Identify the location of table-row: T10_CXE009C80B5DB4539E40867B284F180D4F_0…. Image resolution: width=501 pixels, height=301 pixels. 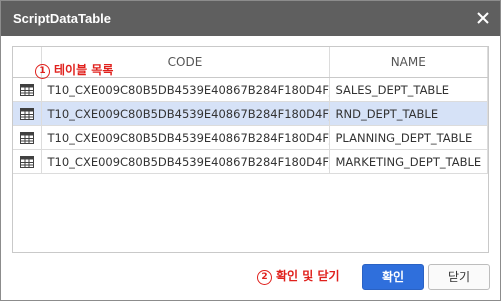
(250, 89).